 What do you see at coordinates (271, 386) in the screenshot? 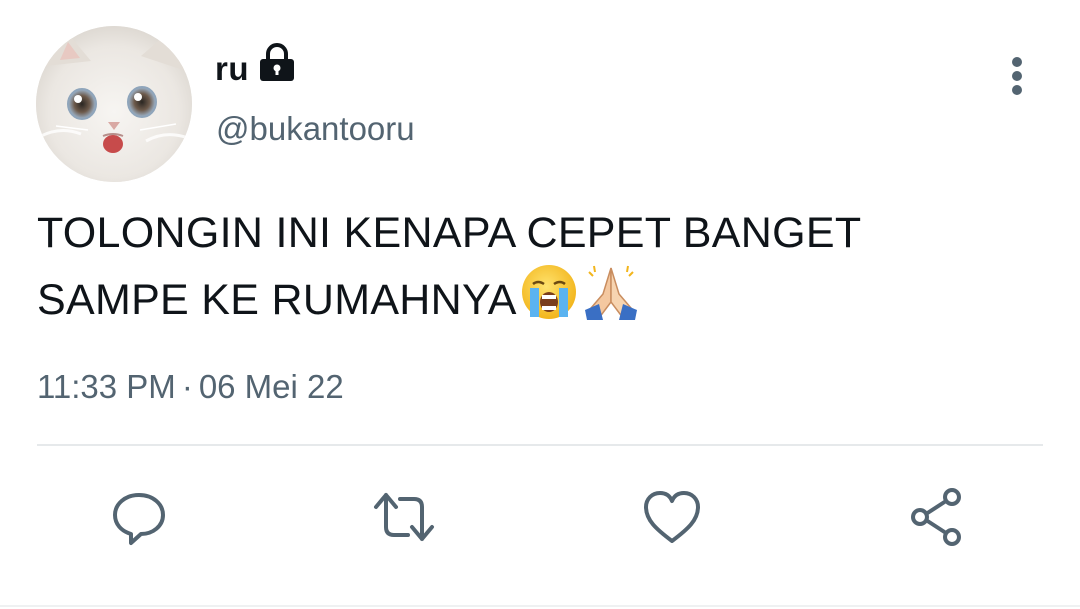
I see `tweet-date: 06 Mei 22` at bounding box center [271, 386].